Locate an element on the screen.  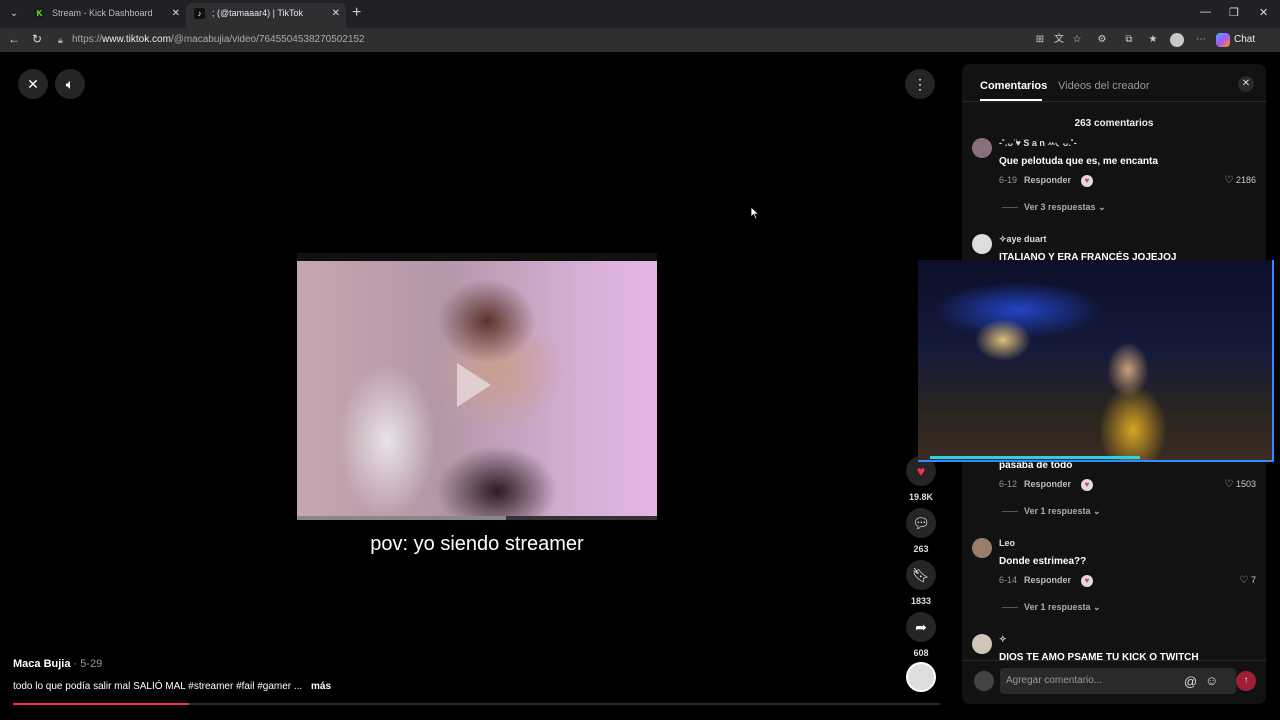
comment-composer: Agregar comentario... @ ☺ ↑ is located at coordinates (1114, 682).